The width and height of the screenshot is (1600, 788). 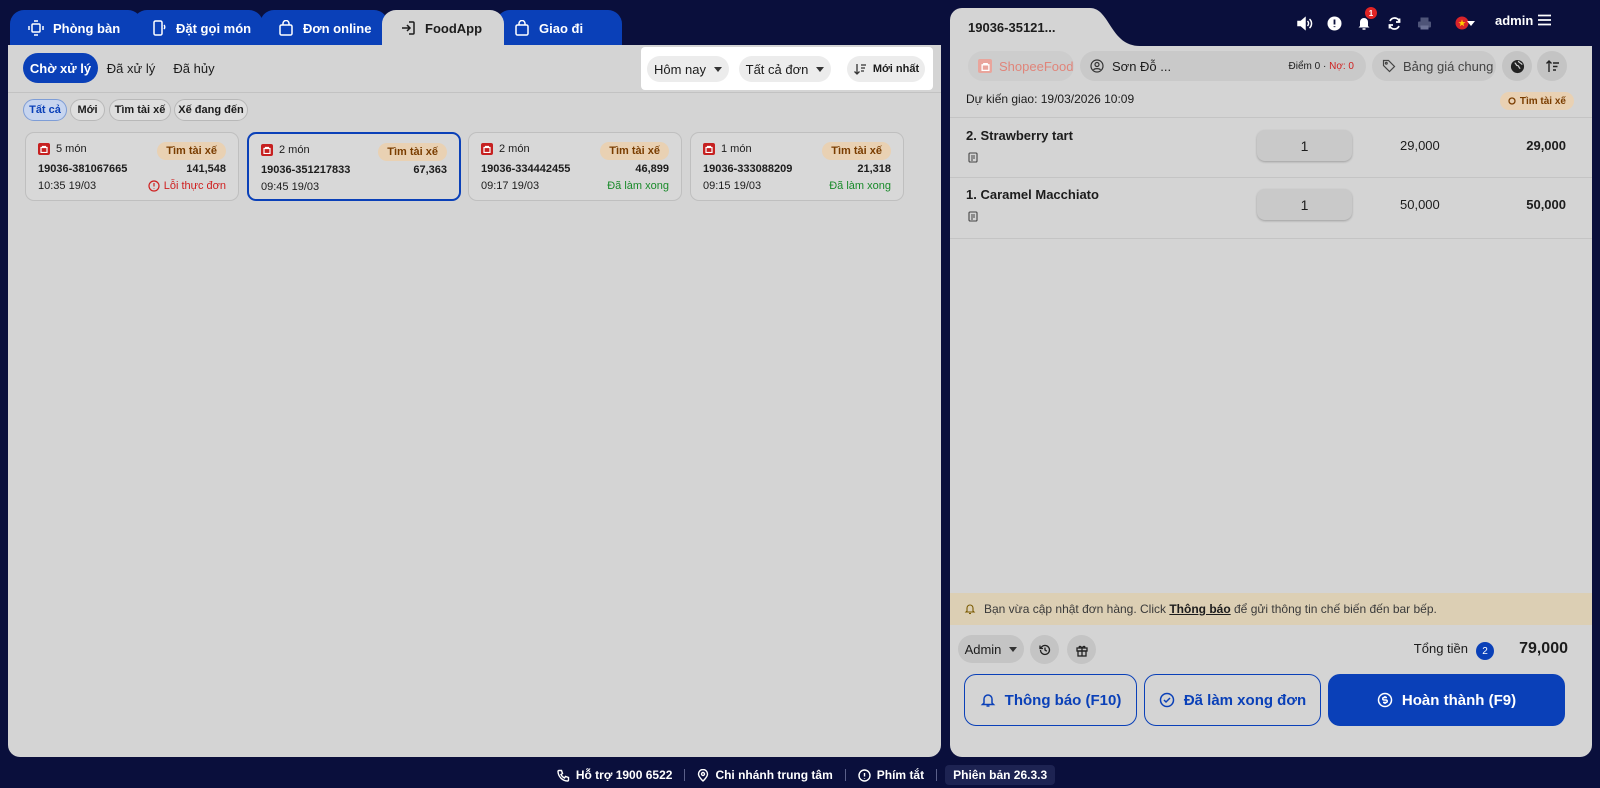 What do you see at coordinates (1434, 66) in the screenshot?
I see `price-list-selector: Bảng giá chung` at bounding box center [1434, 66].